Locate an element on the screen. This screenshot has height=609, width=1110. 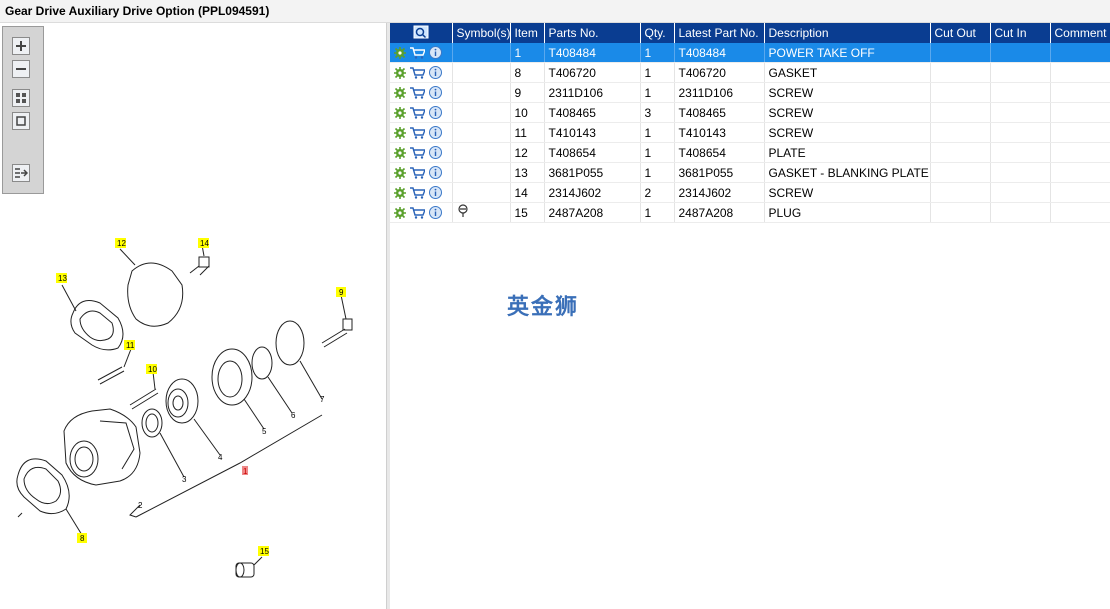
cell-description: PLUG is located at coordinates (847, 212).